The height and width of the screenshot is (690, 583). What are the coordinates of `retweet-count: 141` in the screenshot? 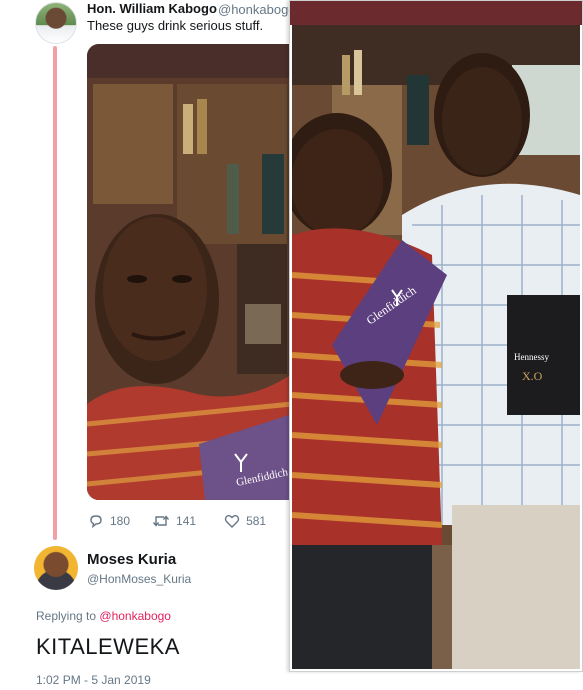 It's located at (186, 521).